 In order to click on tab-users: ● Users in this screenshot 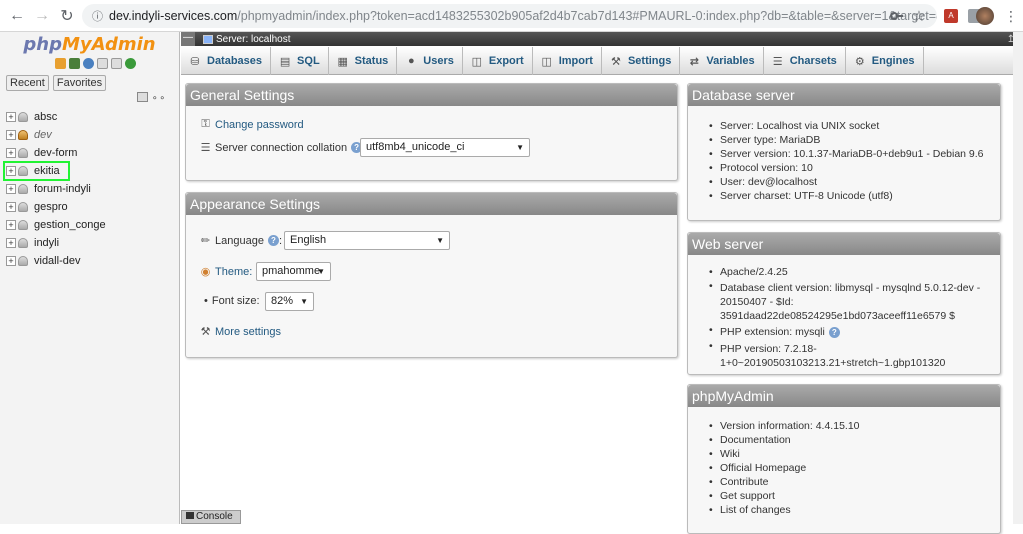, I will do `click(430, 61)`.